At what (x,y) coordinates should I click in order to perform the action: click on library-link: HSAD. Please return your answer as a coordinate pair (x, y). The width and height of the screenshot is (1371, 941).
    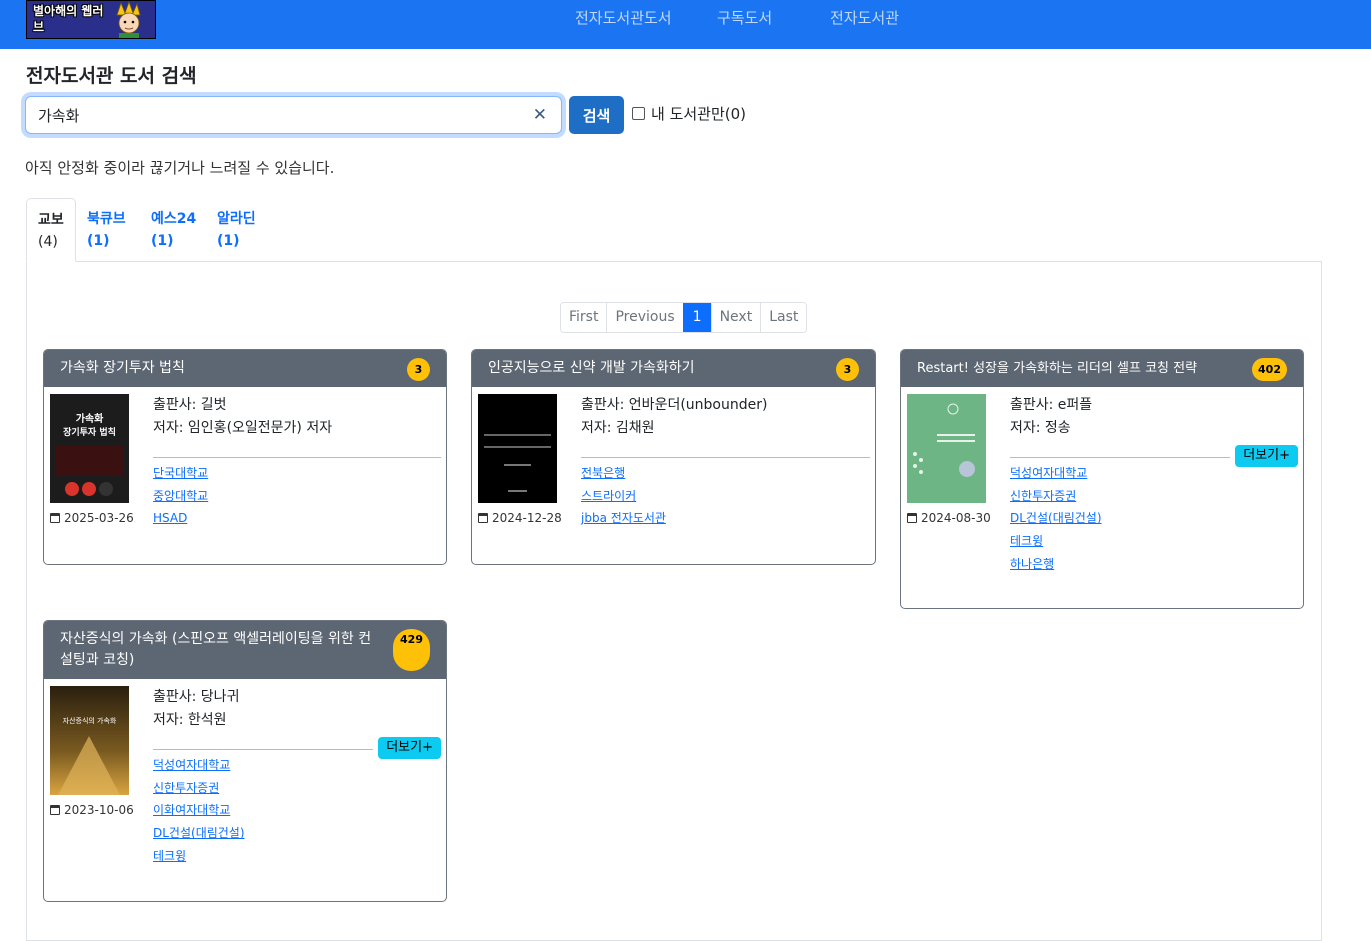
    Looking at the image, I should click on (180, 518).